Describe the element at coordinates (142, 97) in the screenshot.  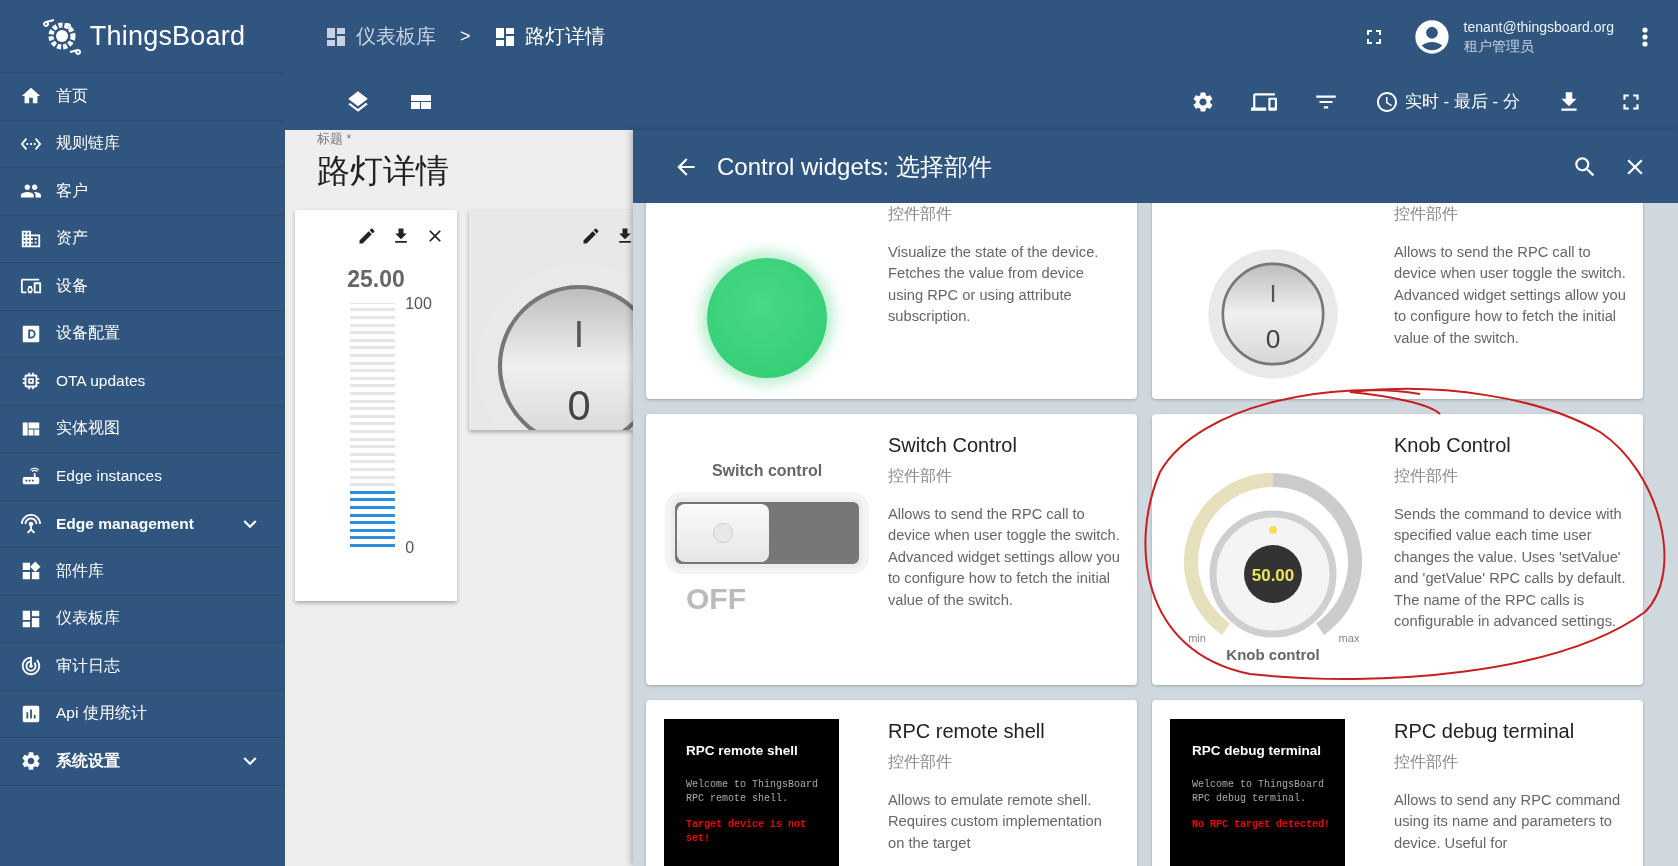
I see `sidebar-item: 首页` at that location.